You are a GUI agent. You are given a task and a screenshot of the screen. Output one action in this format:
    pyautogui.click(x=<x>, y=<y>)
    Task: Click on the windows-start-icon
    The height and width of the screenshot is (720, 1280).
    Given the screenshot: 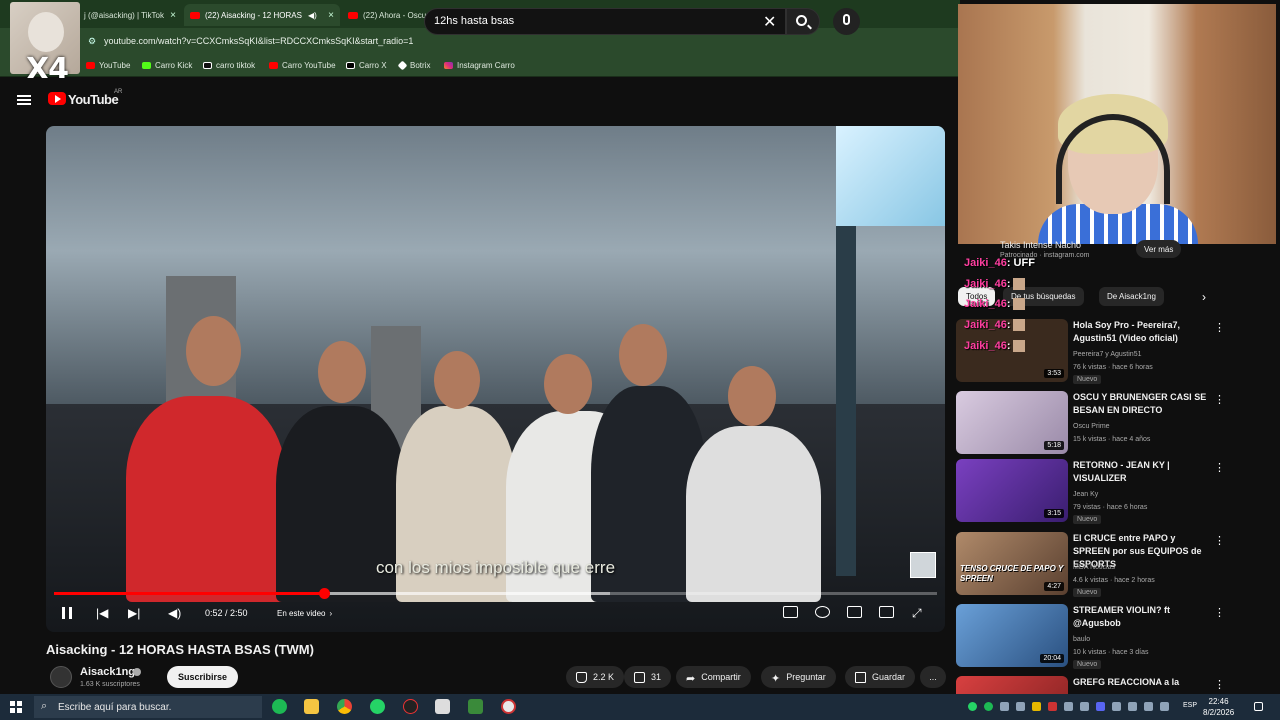 What is the action you would take?
    pyautogui.click(x=16, y=707)
    